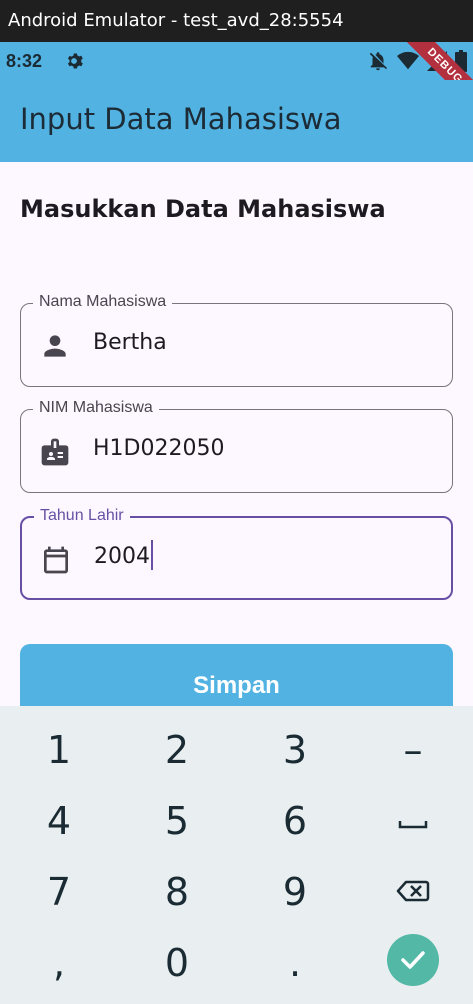 The image size is (473, 1004). What do you see at coordinates (408, 60) in the screenshot?
I see `wifi-icon` at bounding box center [408, 60].